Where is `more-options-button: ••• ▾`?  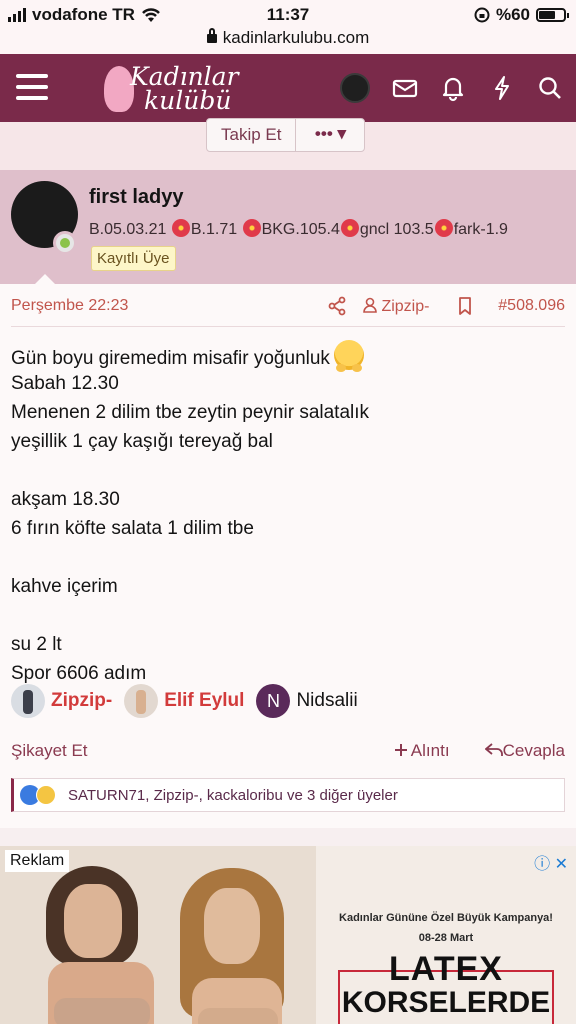 more-options-button: ••• ▾ is located at coordinates (330, 135).